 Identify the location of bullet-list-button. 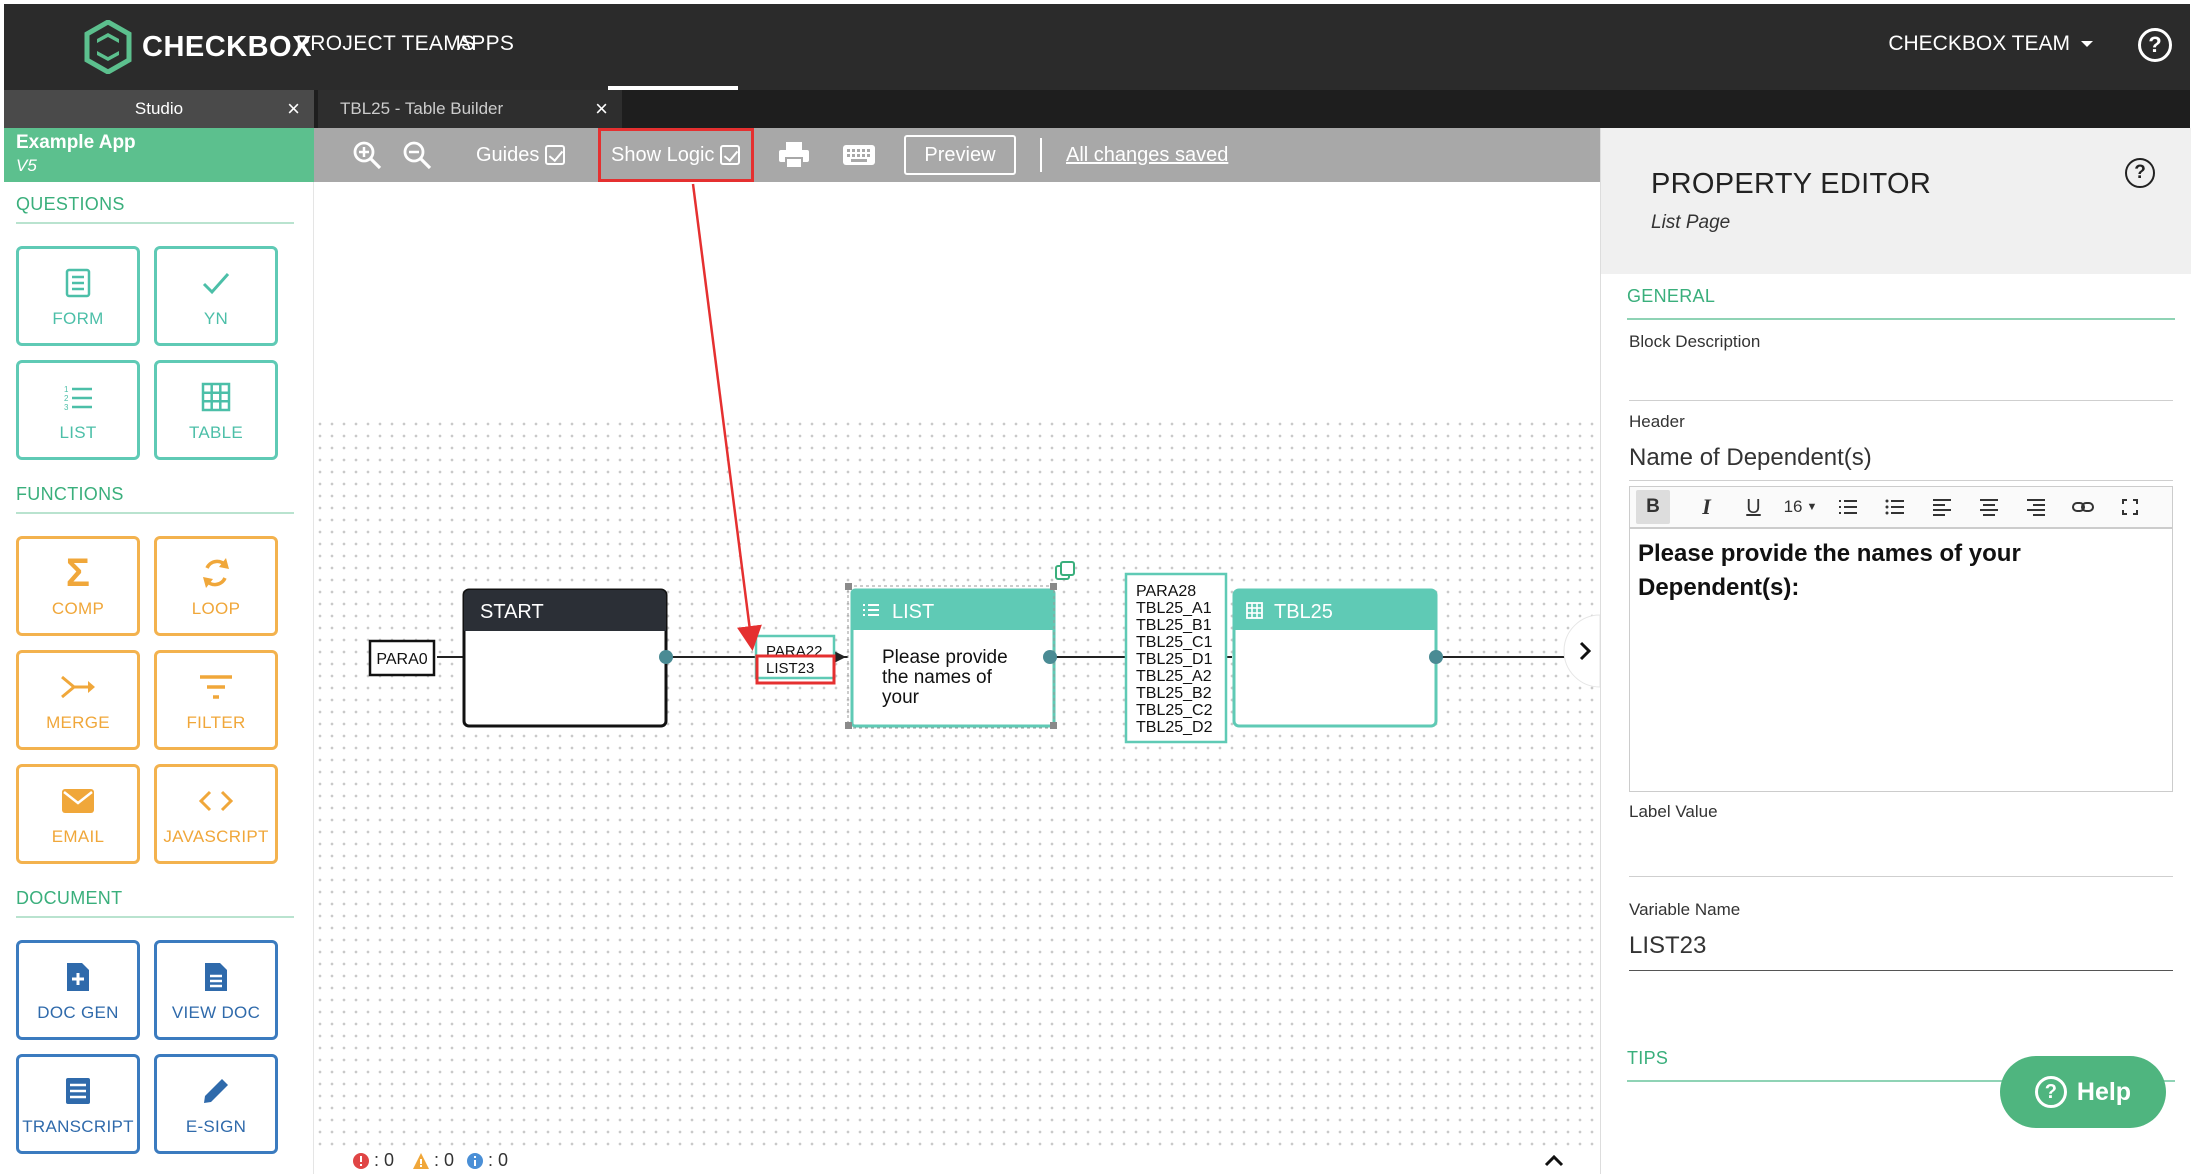
(1894, 507).